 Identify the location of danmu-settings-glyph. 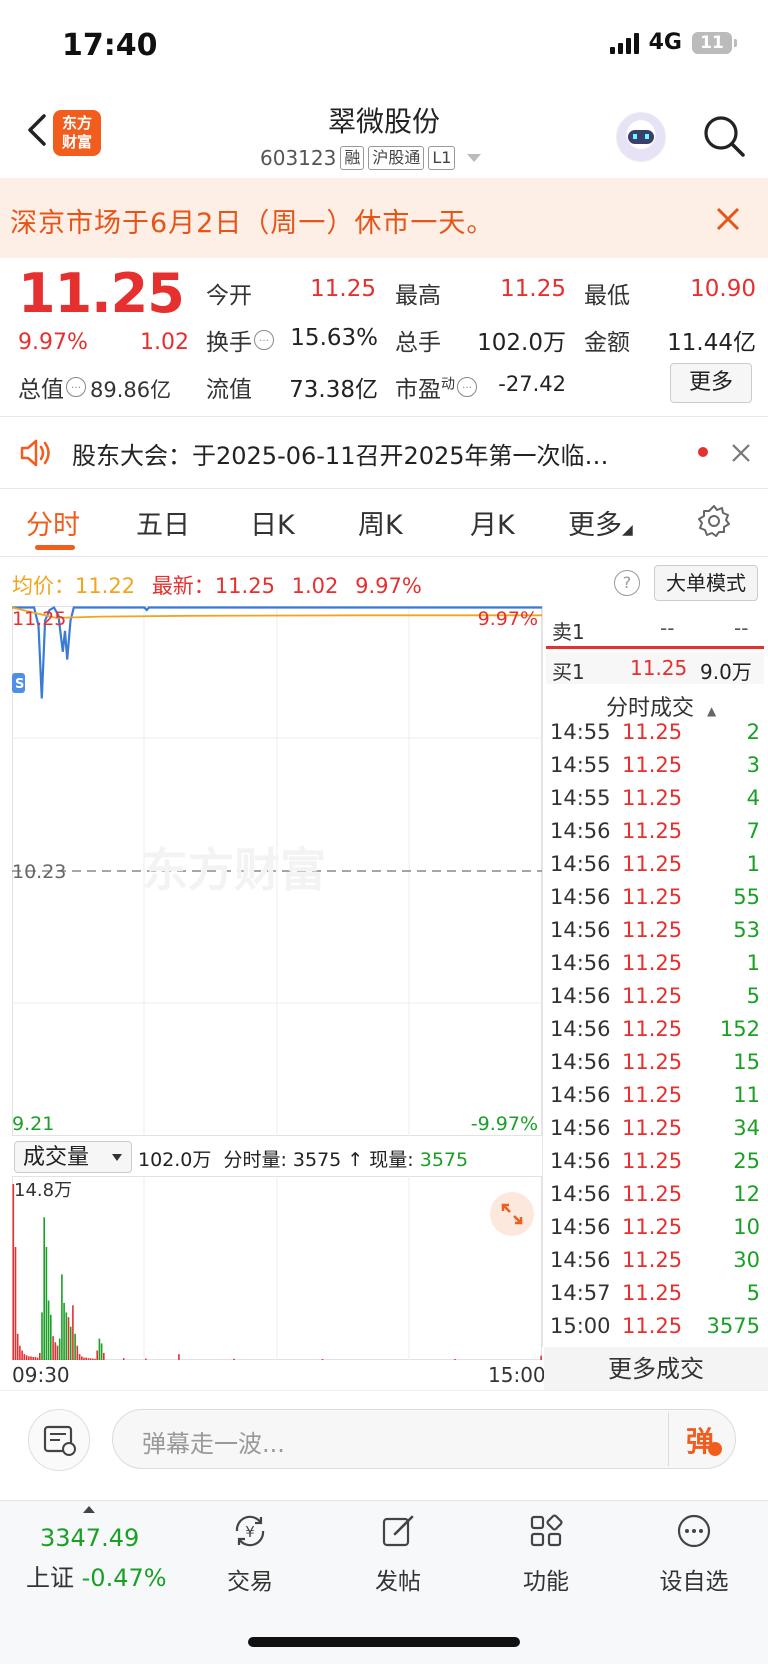
(59, 1440).